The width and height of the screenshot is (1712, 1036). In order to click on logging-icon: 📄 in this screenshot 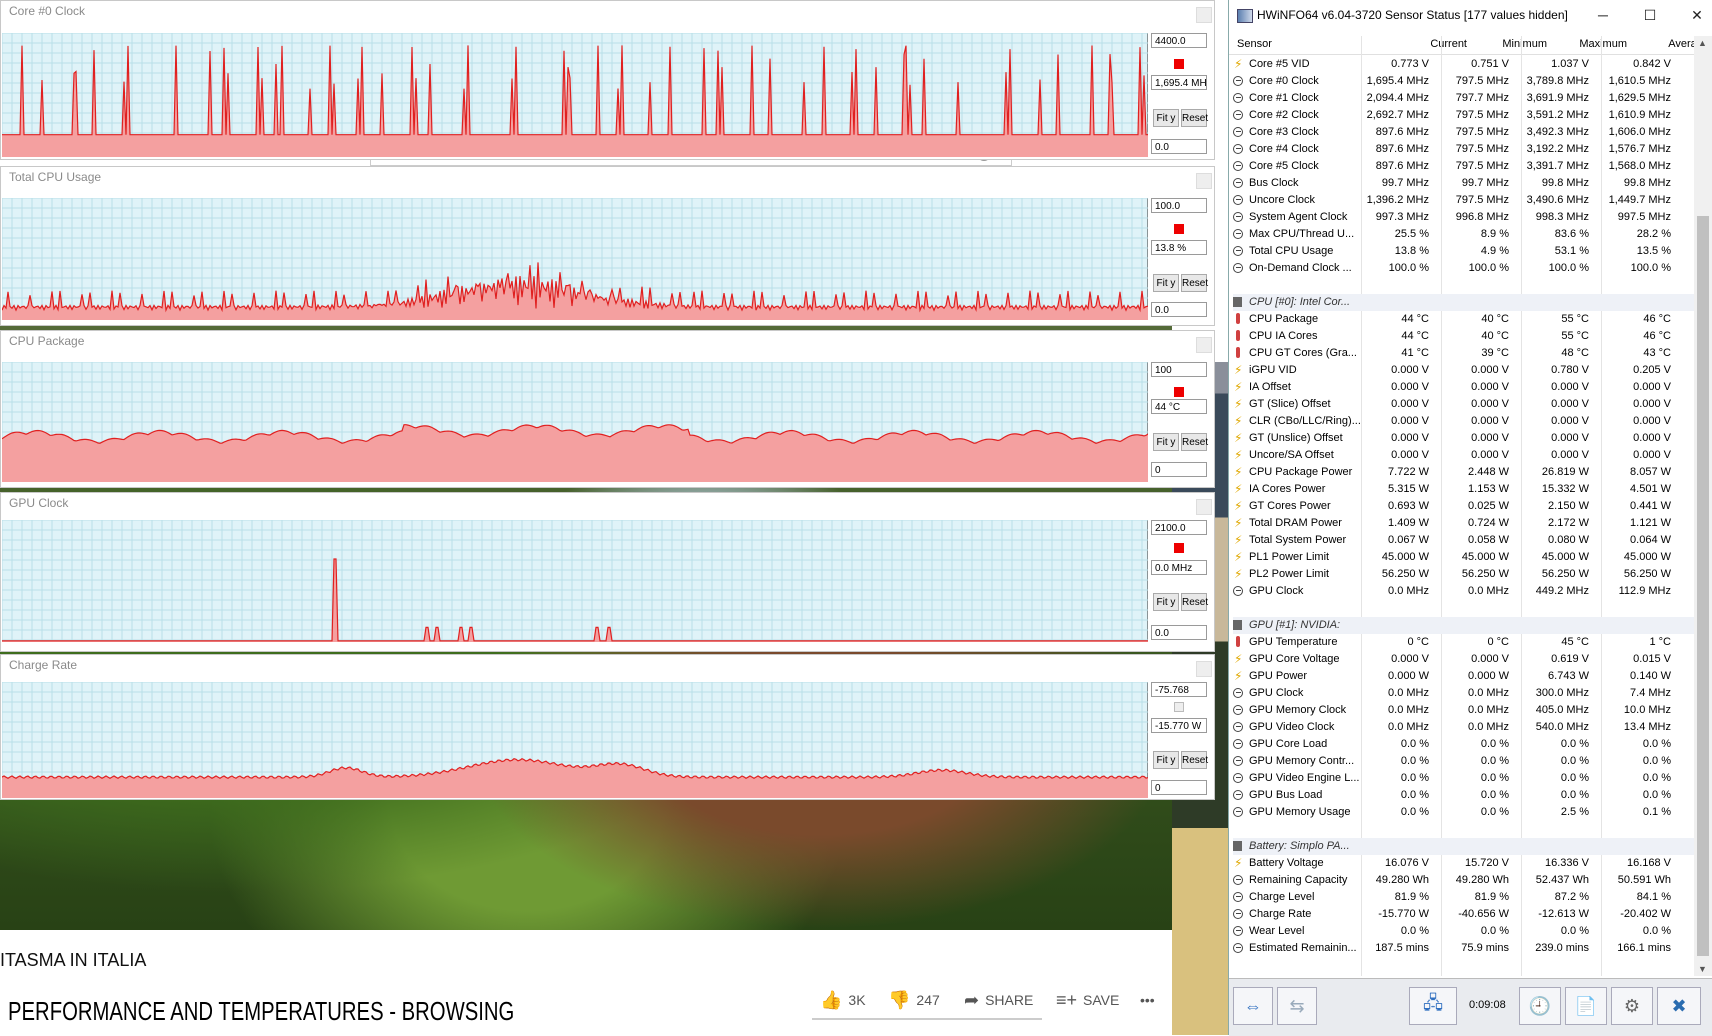, I will do `click(1586, 1006)`.